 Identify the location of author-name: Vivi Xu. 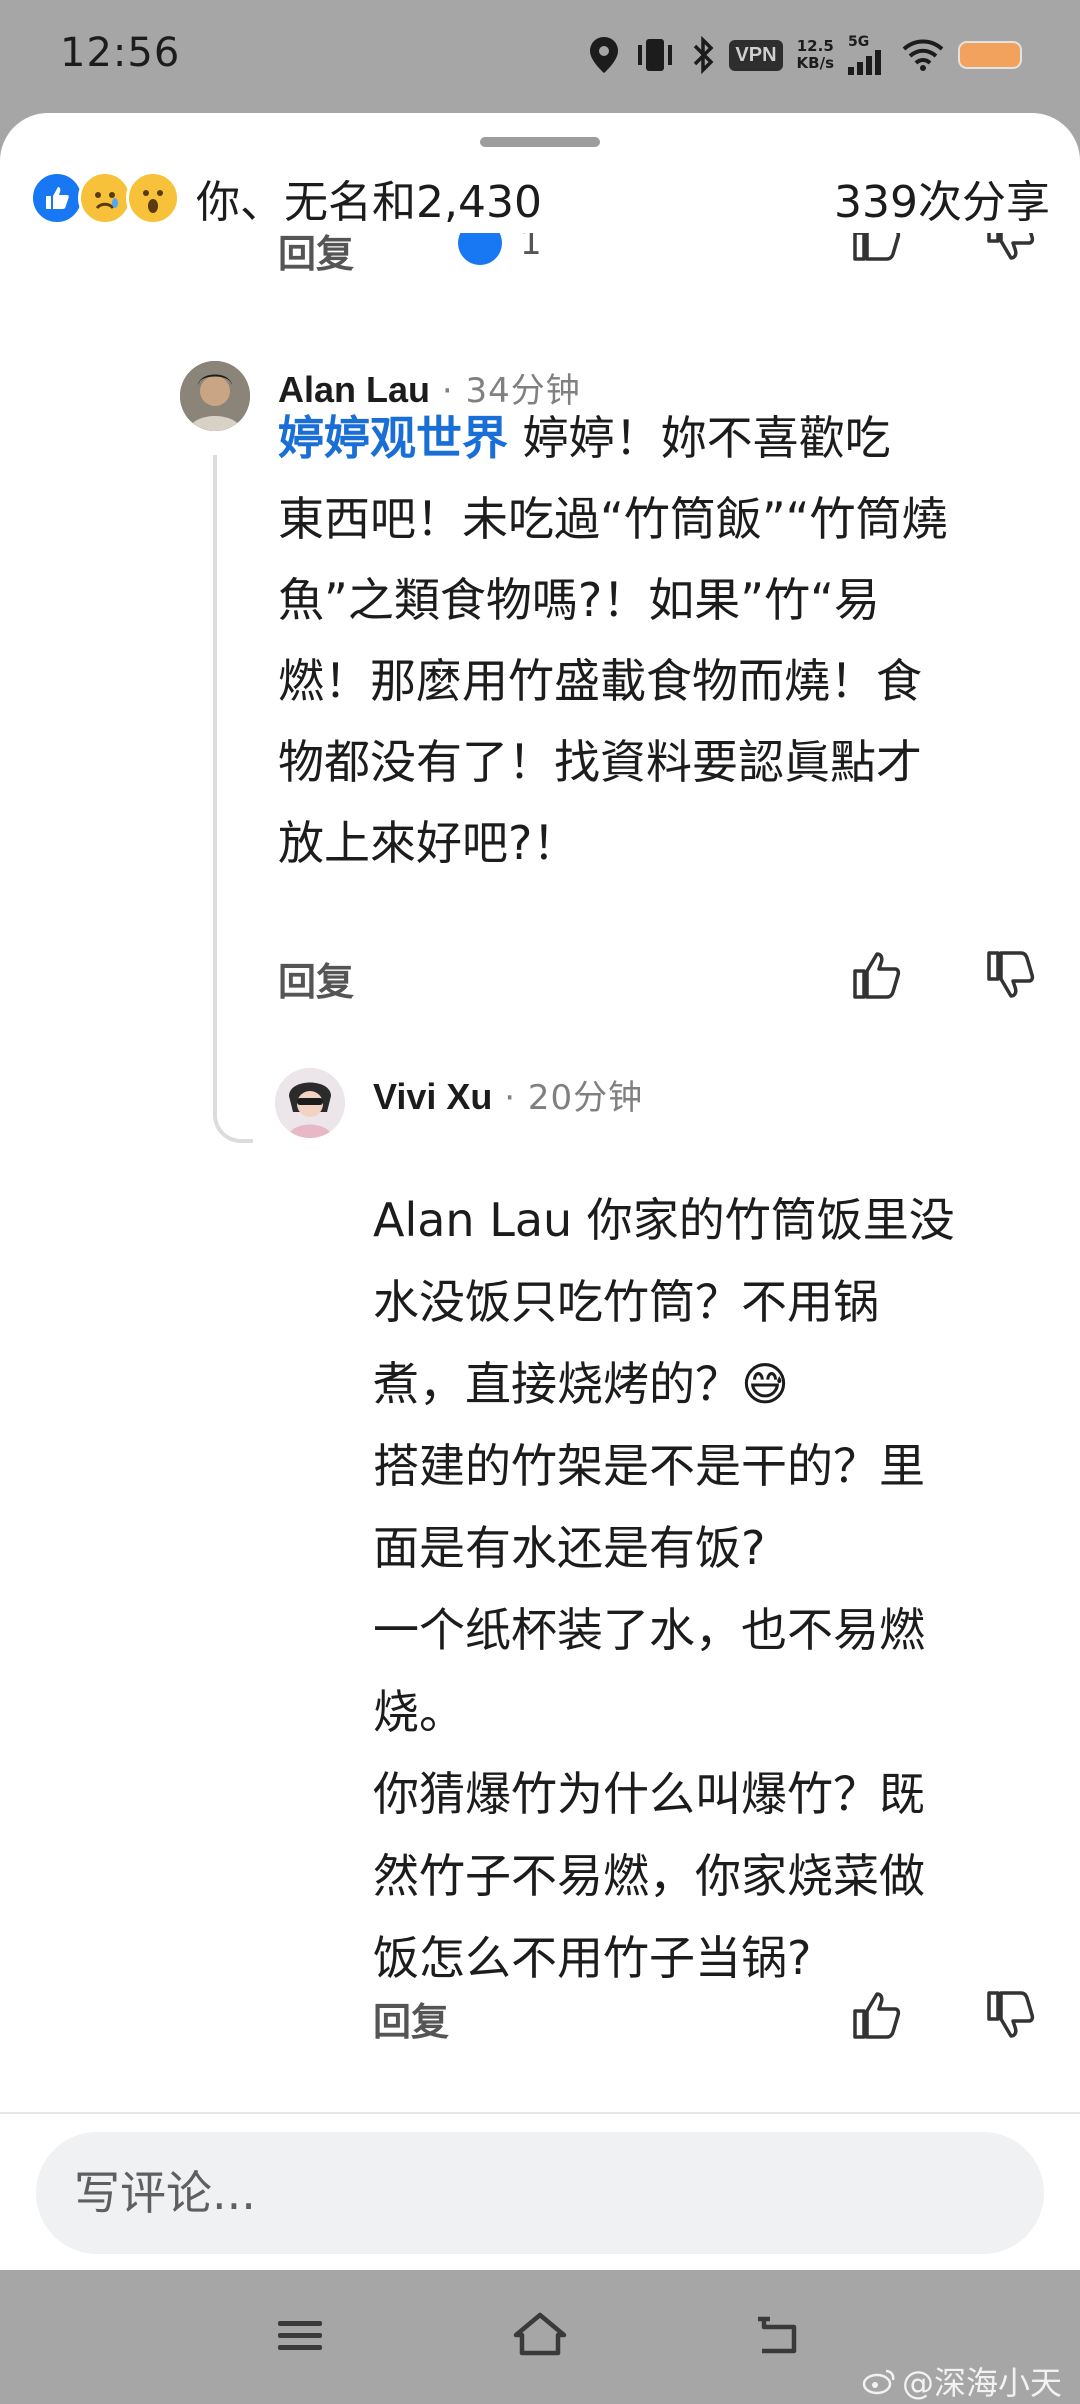
(432, 1096).